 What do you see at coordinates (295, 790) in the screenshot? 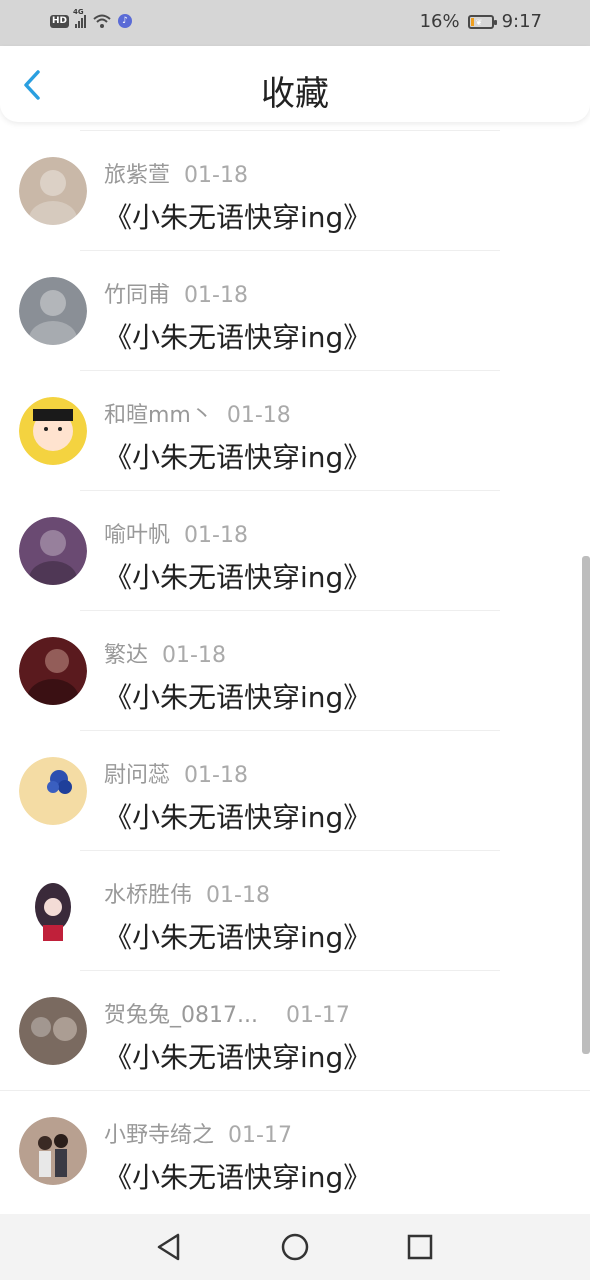
I see `list-item: 尉问蕊 01-18 《小朱无语快穿ing》` at bounding box center [295, 790].